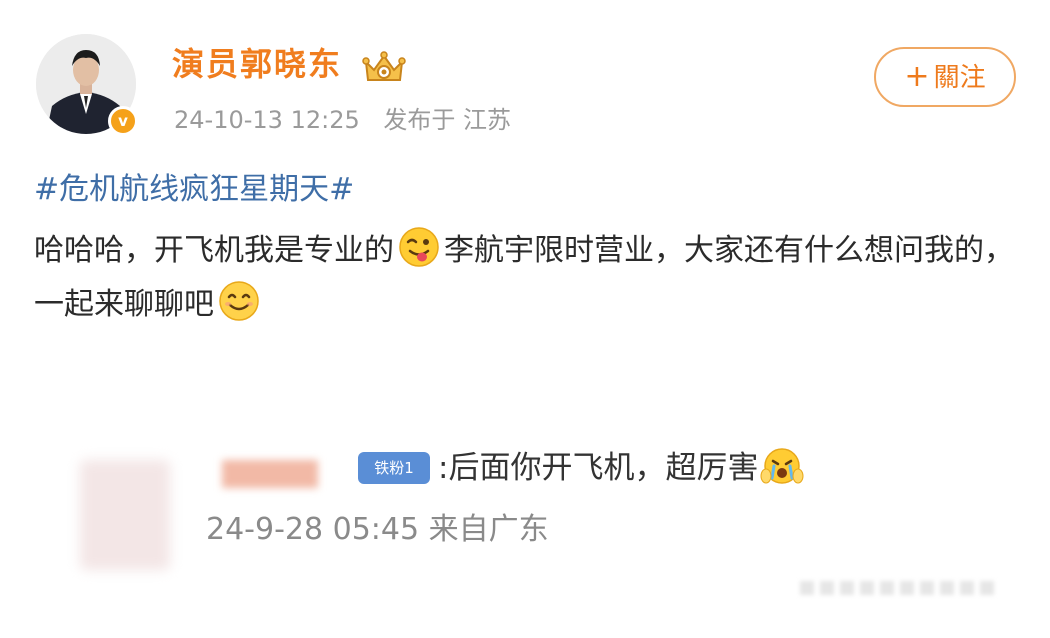  What do you see at coordinates (447, 120) in the screenshot?
I see `post-location: 发布于 江苏` at bounding box center [447, 120].